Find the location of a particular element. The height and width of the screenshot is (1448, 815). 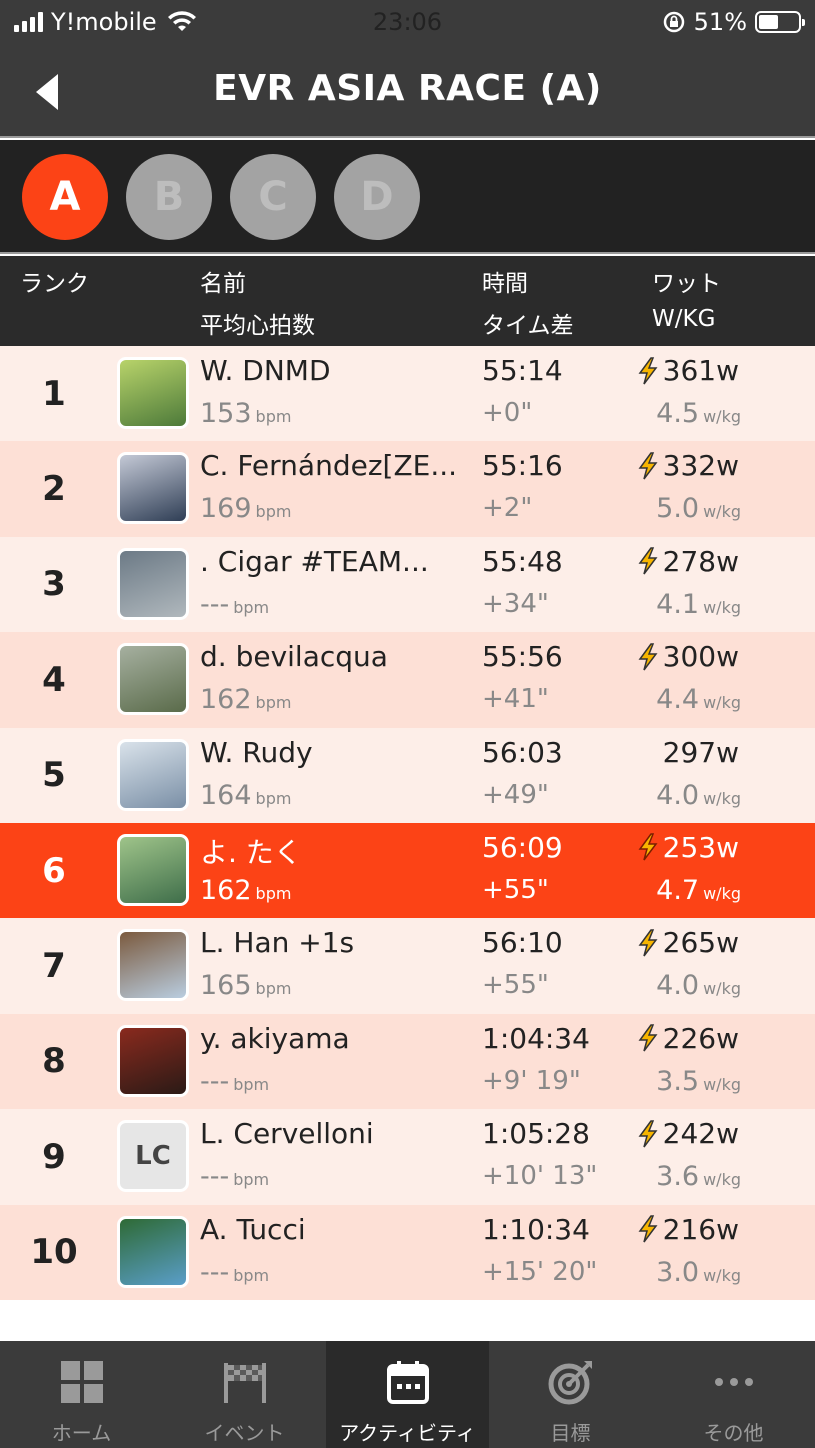

category-tab-d: D is located at coordinates (377, 197).